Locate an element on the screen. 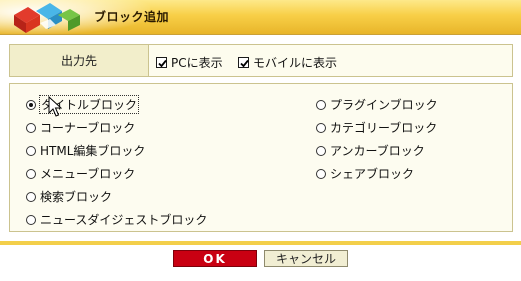  radio-label: メニューブロック is located at coordinates (88, 174).